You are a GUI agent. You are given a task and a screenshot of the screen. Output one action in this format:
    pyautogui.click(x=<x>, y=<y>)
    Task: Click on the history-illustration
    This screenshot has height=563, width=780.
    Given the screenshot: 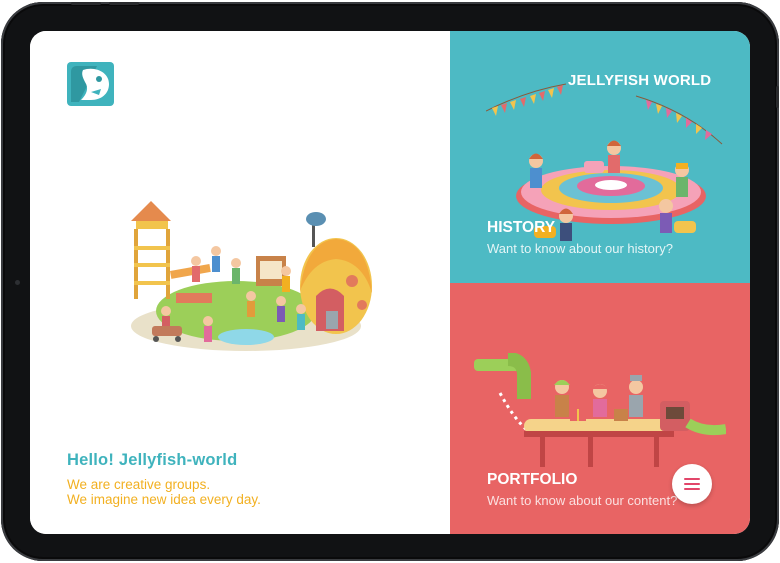 What is the action you would take?
    pyautogui.click(x=604, y=162)
    